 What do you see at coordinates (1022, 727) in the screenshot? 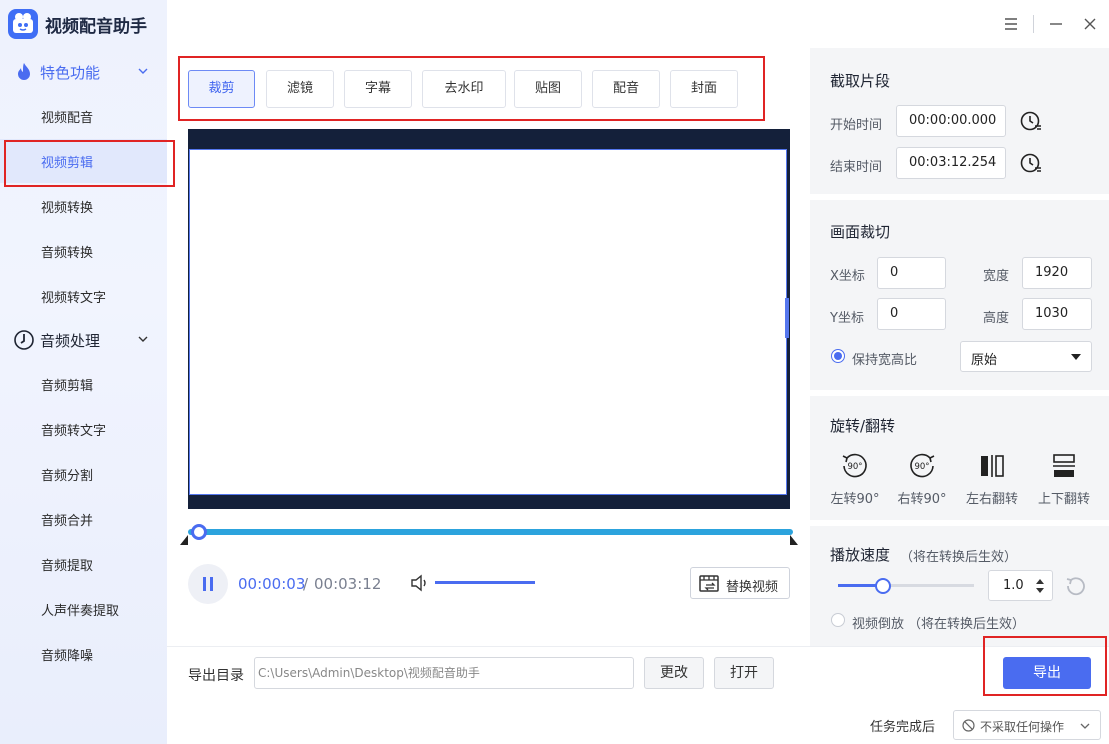
I see `after-task-value: 不采取任何操作` at bounding box center [1022, 727].